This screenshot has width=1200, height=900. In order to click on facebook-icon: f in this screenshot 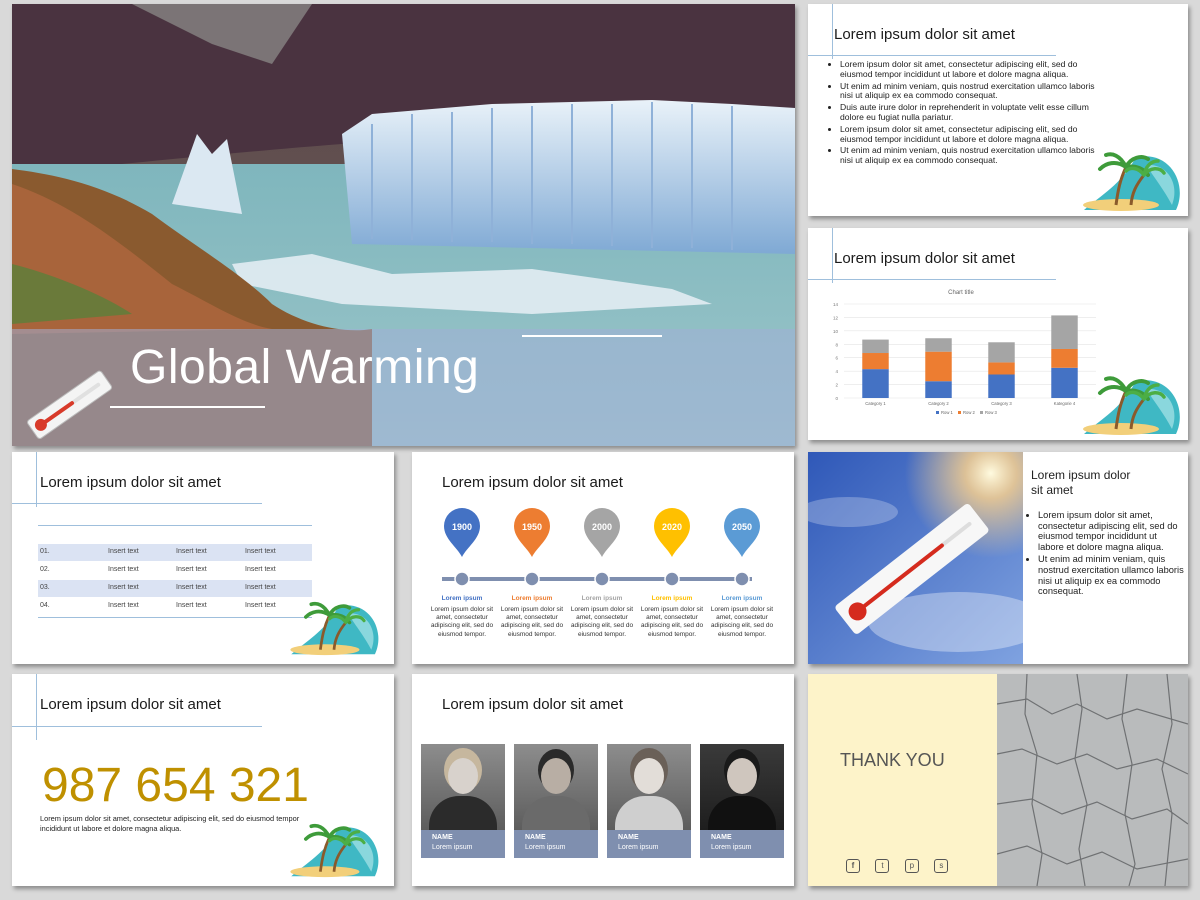, I will do `click(853, 866)`.